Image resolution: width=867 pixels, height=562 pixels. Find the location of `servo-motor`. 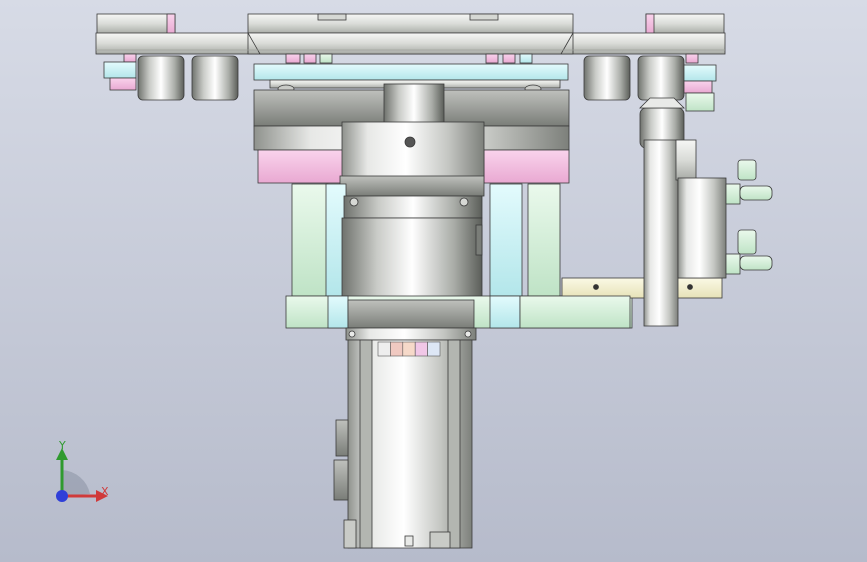

servo-motor is located at coordinates (405, 438).